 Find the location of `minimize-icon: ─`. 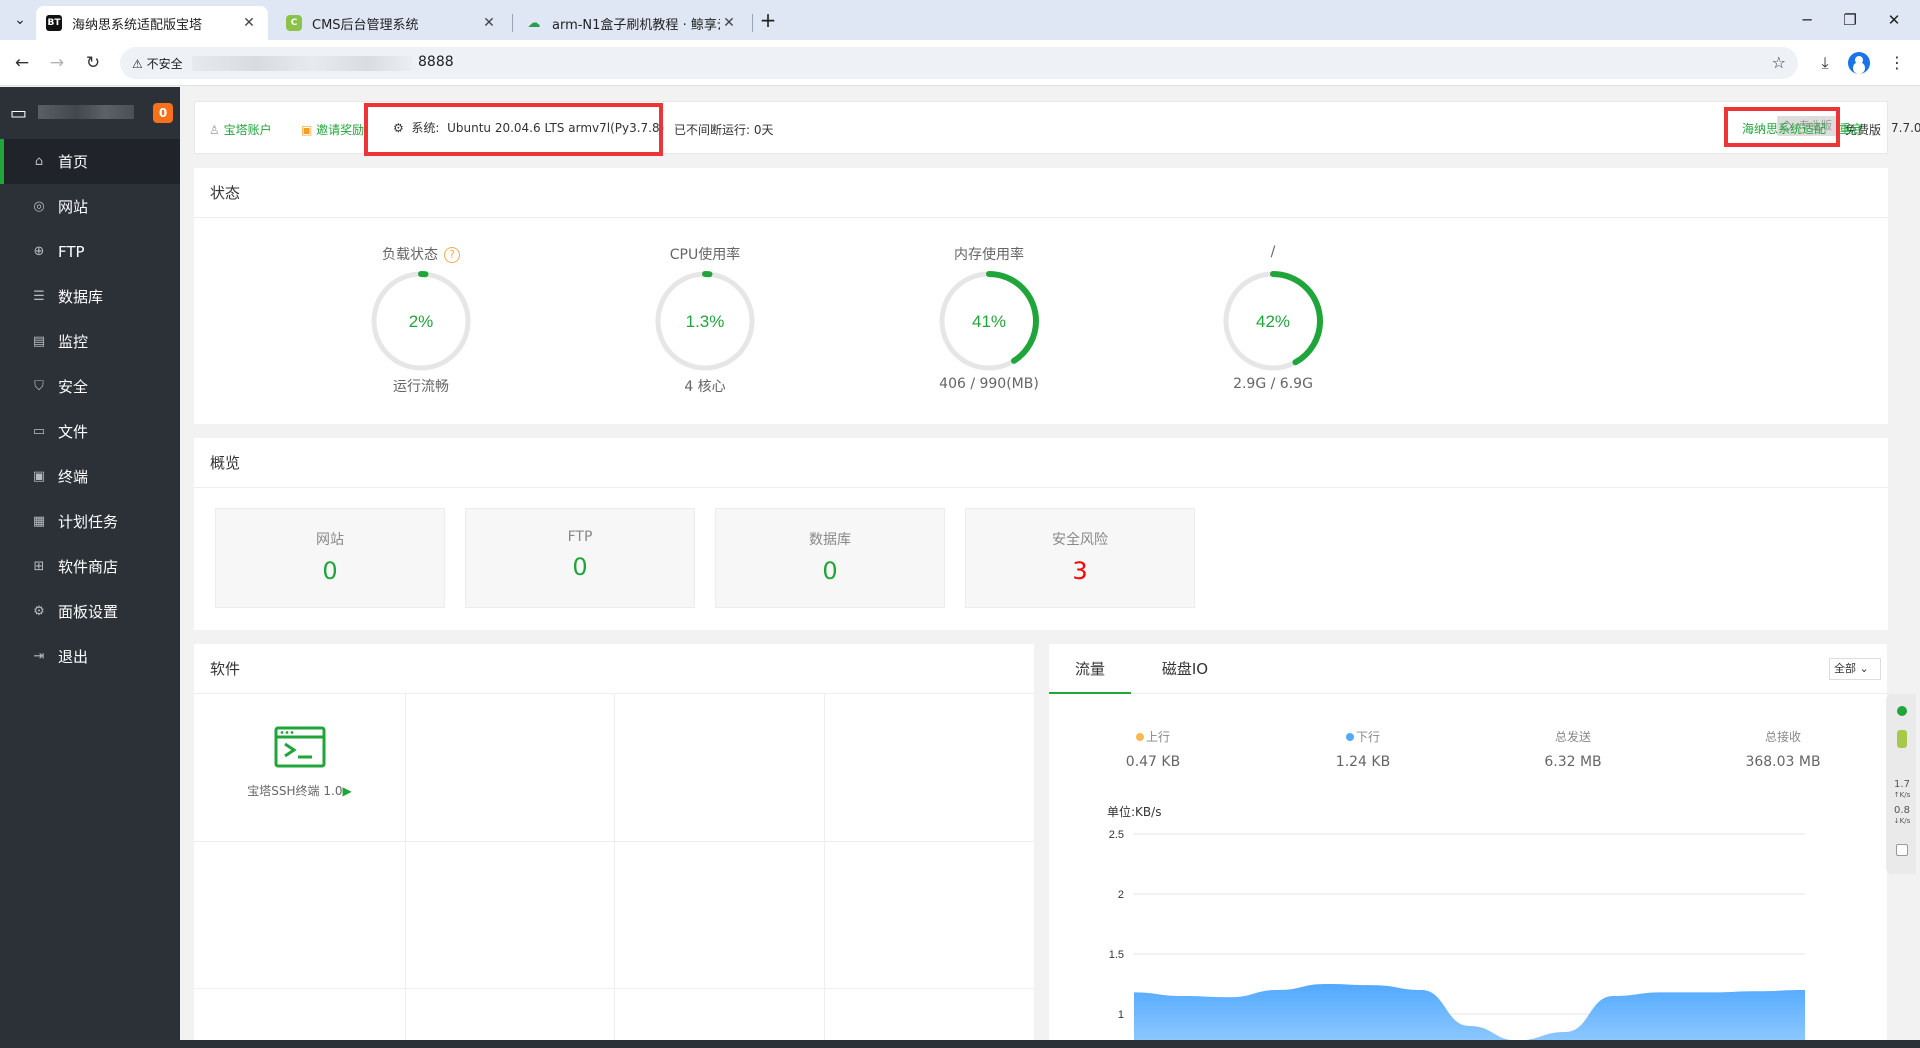

minimize-icon: ─ is located at coordinates (1807, 20).